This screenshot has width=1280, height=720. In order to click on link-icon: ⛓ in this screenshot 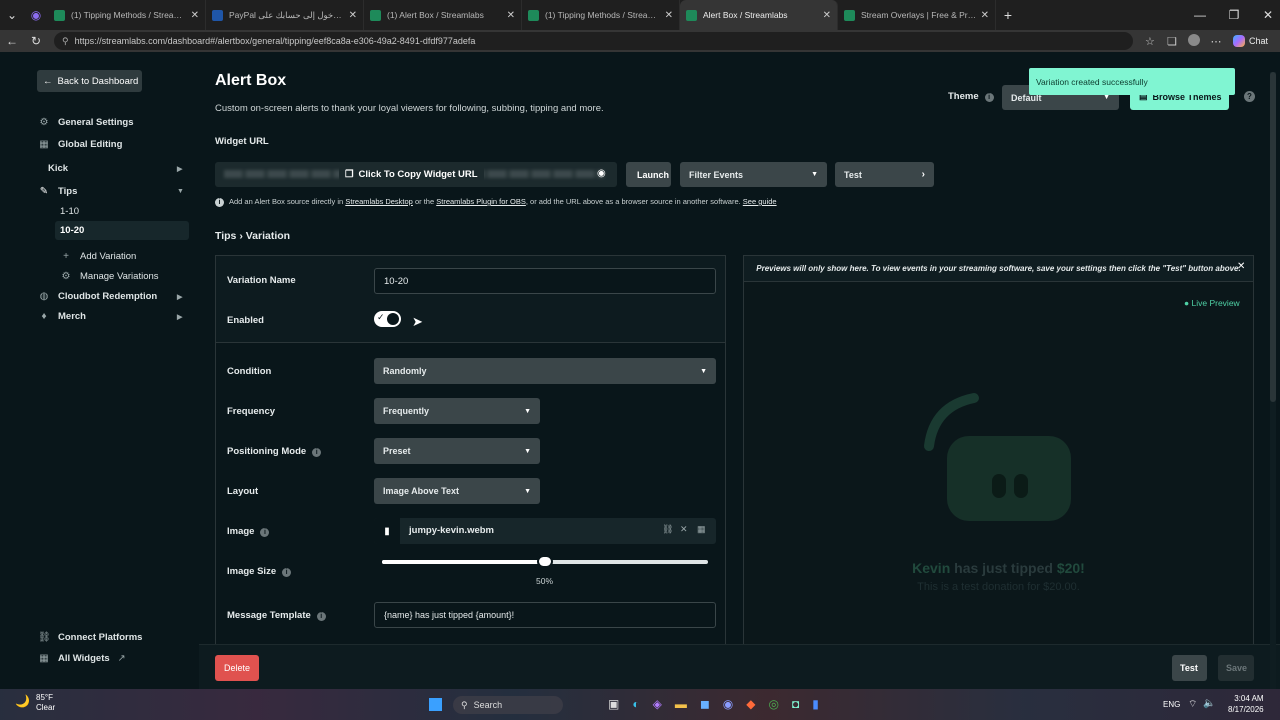, I will do `click(667, 529)`.